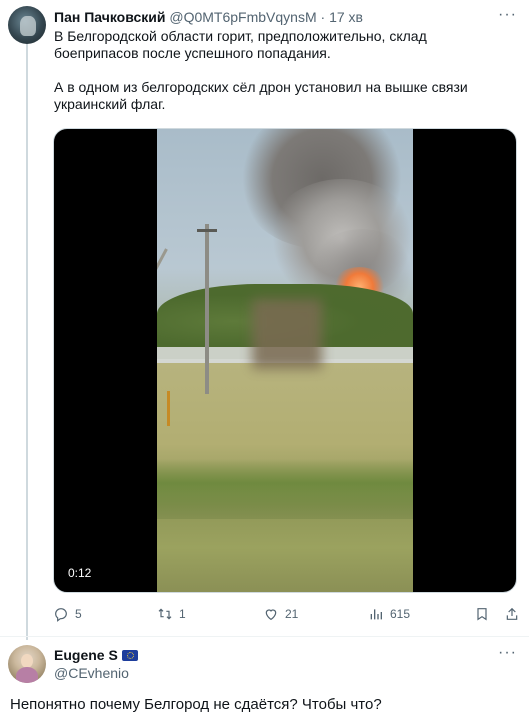 Image resolution: width=529 pixels, height=720 pixels. Describe the element at coordinates (280, 614) in the screenshot. I see `like-button: 21` at that location.